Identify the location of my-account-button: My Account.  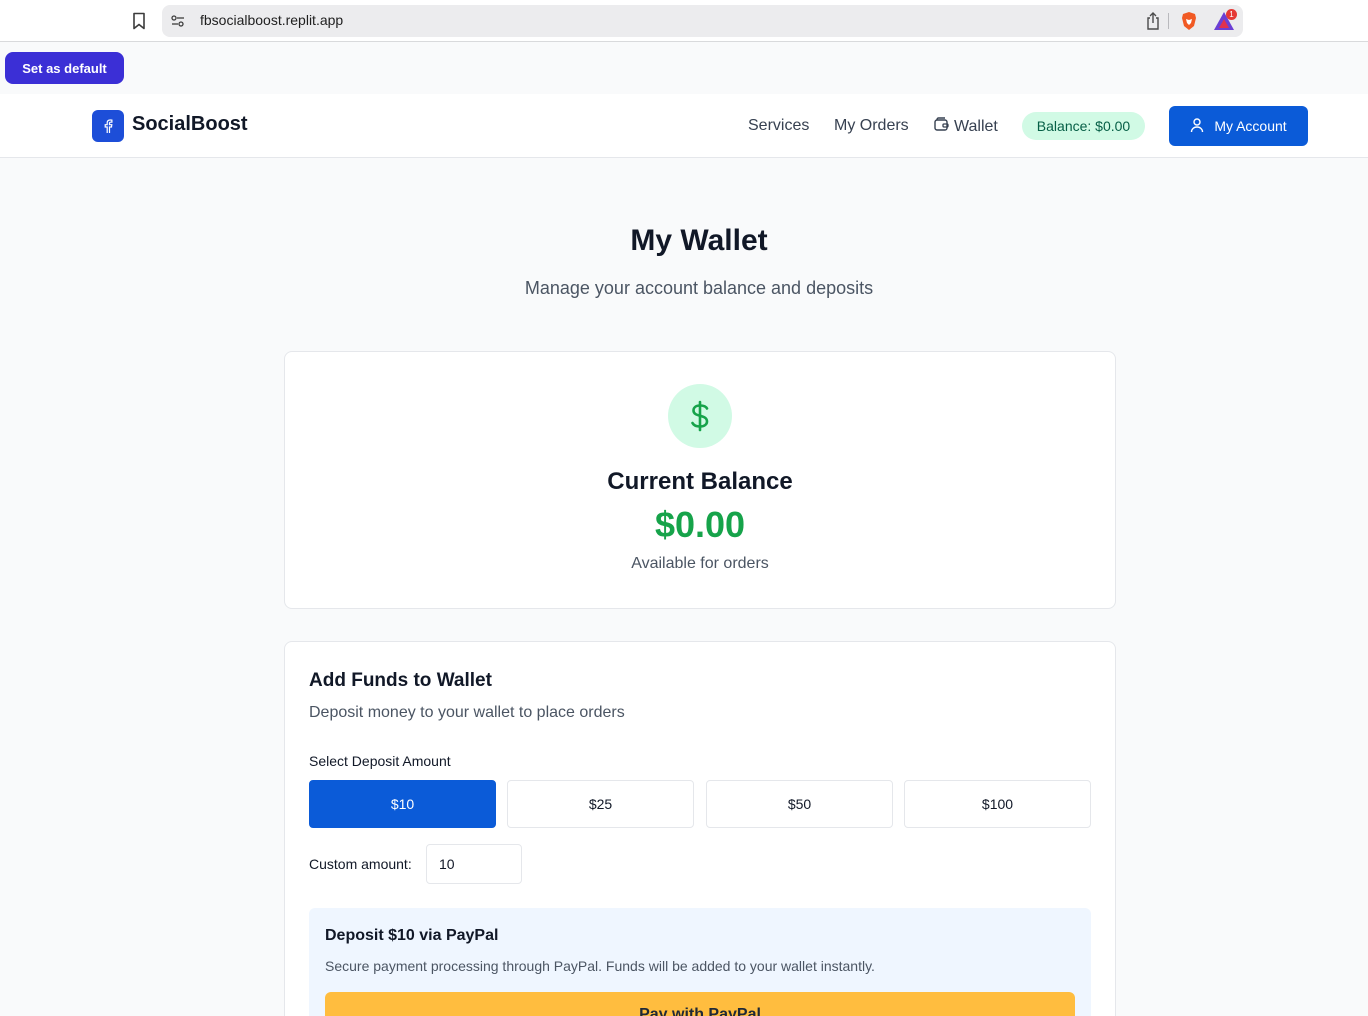
(1238, 126).